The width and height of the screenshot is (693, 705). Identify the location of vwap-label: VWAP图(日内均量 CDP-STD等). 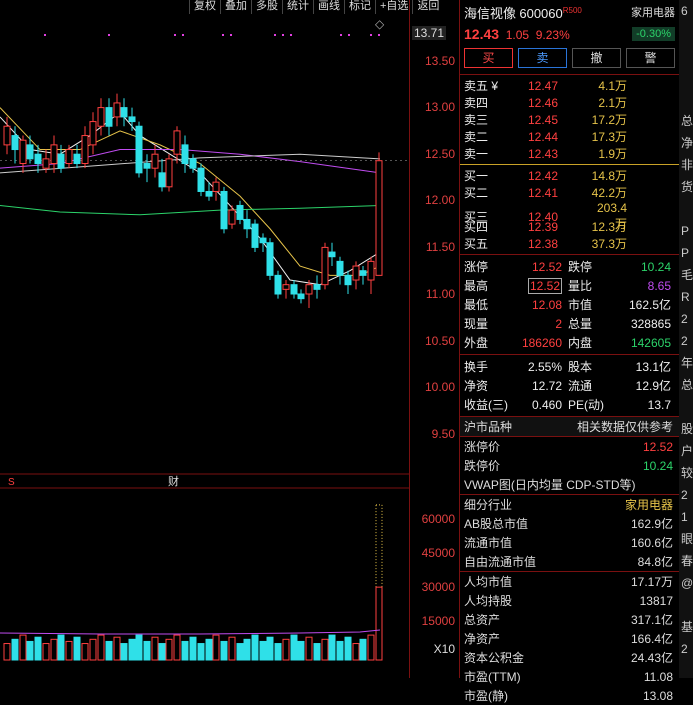
(550, 484).